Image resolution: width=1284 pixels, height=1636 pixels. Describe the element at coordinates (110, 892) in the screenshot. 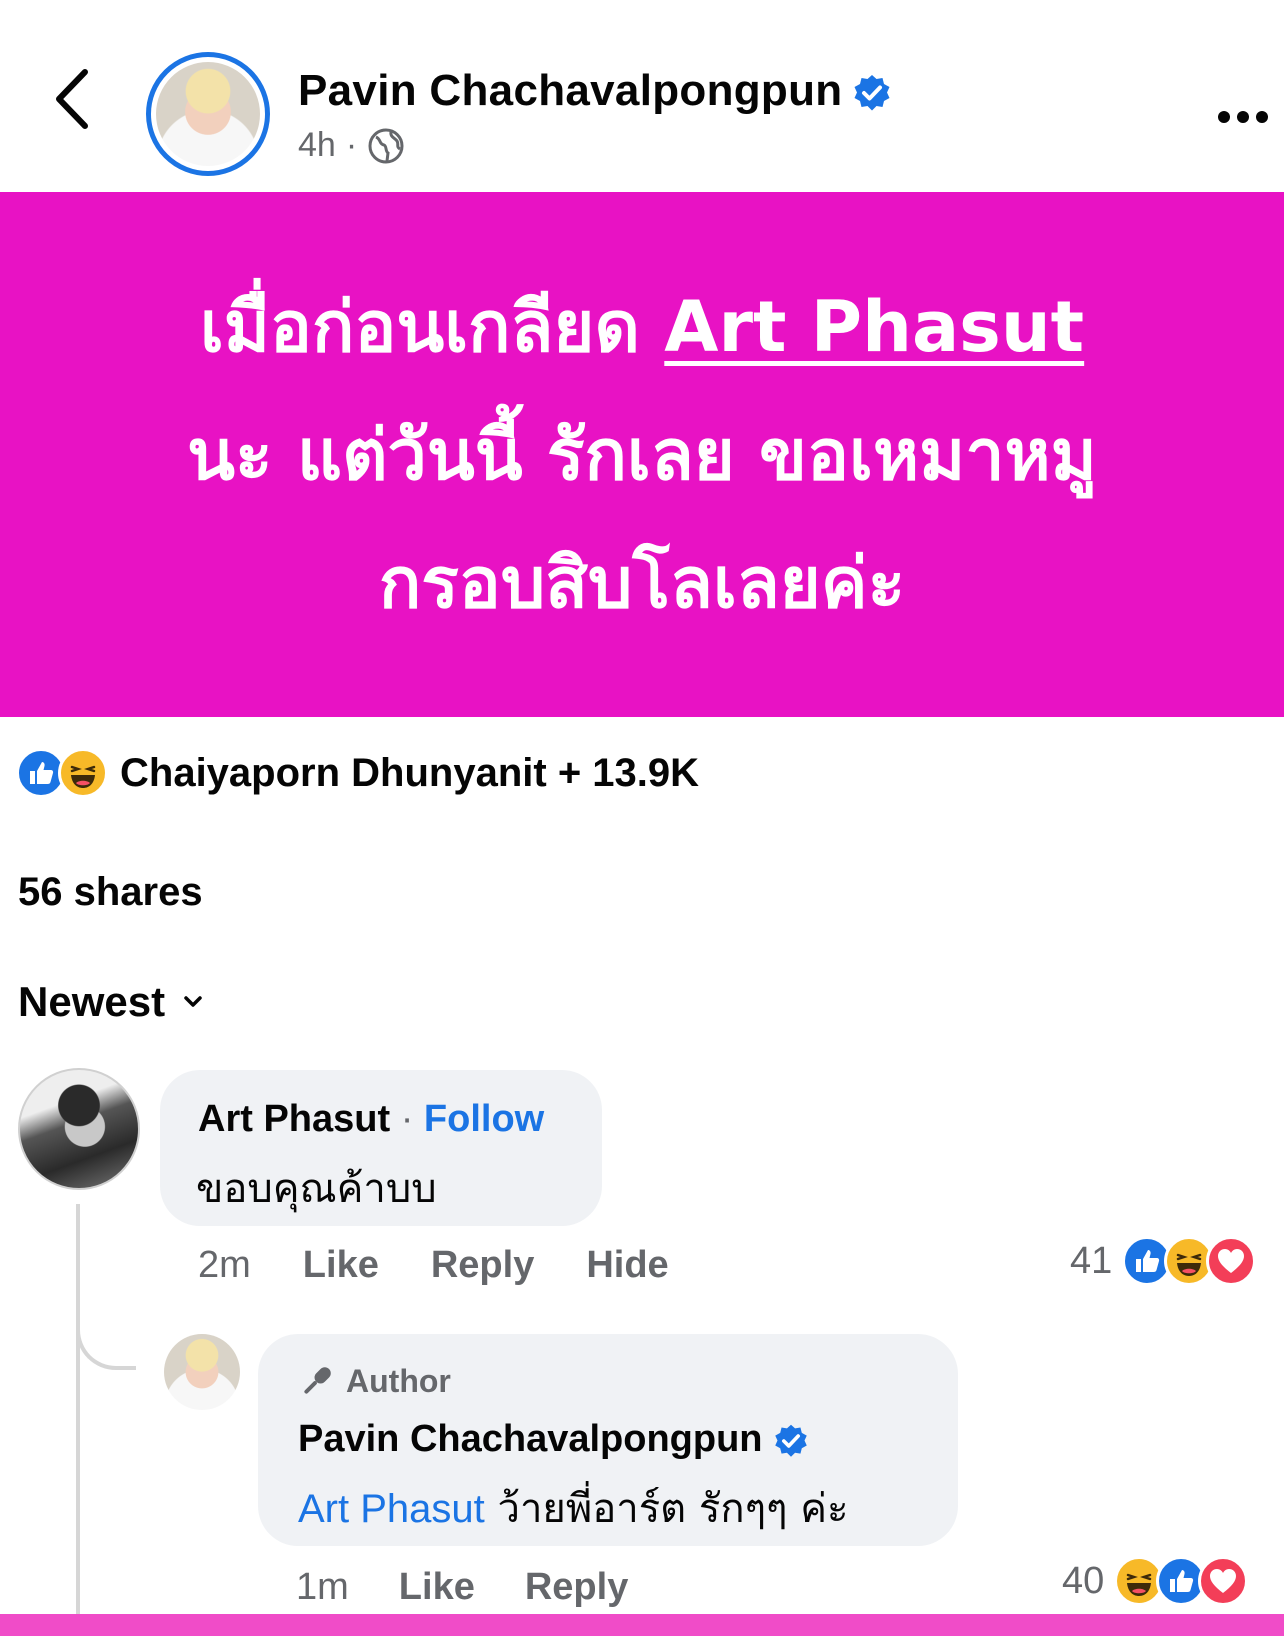

I see `shares-count: 56 shares` at that location.